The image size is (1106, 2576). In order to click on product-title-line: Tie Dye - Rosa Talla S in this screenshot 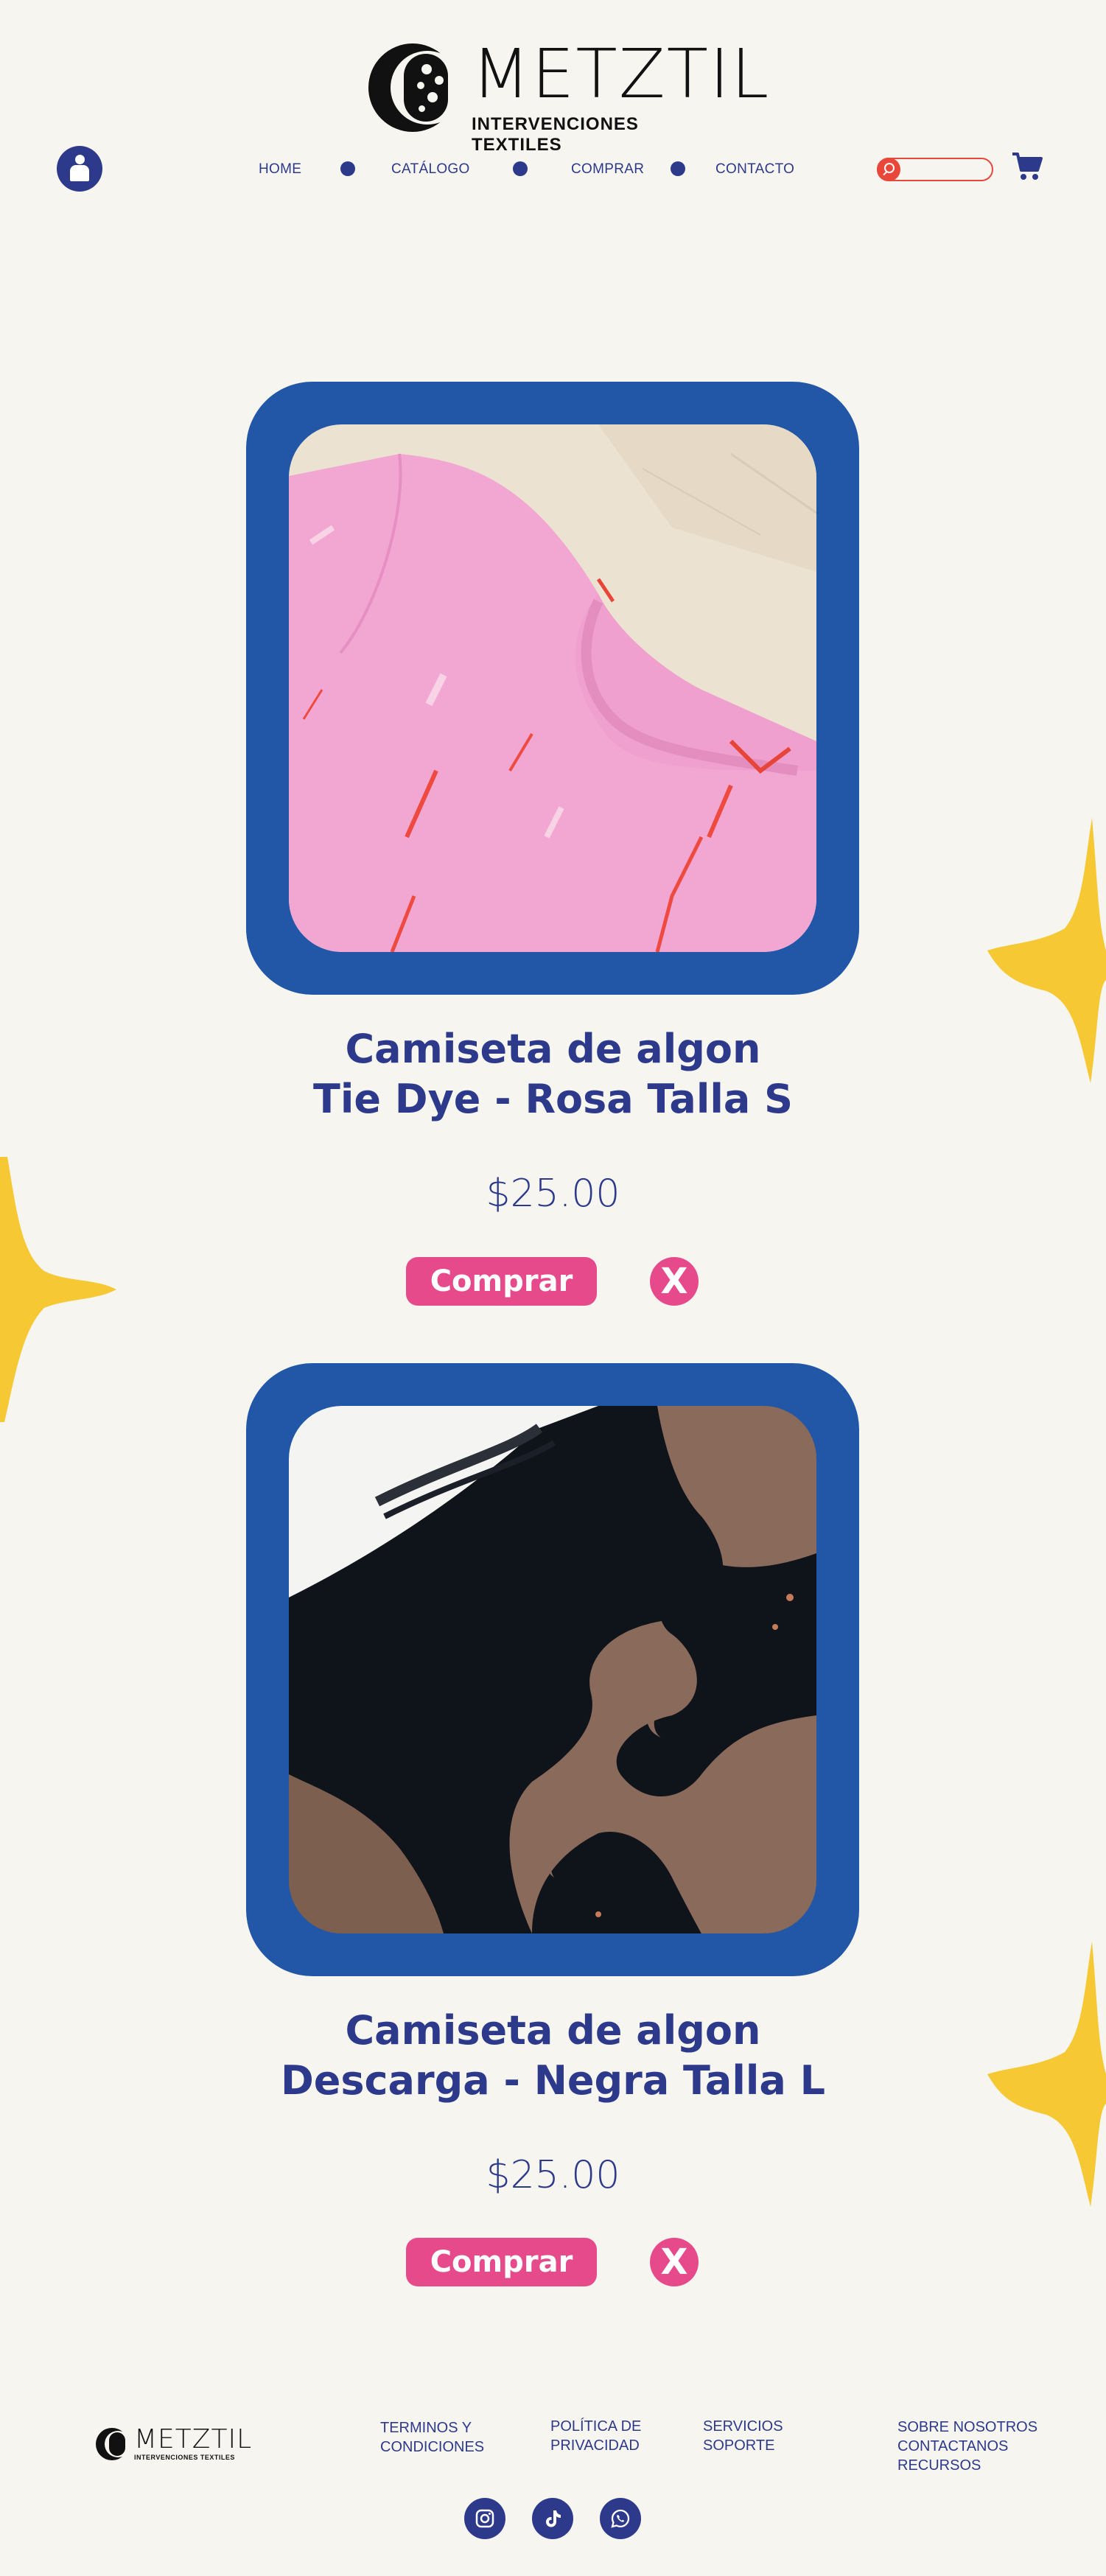, I will do `click(553, 1099)`.